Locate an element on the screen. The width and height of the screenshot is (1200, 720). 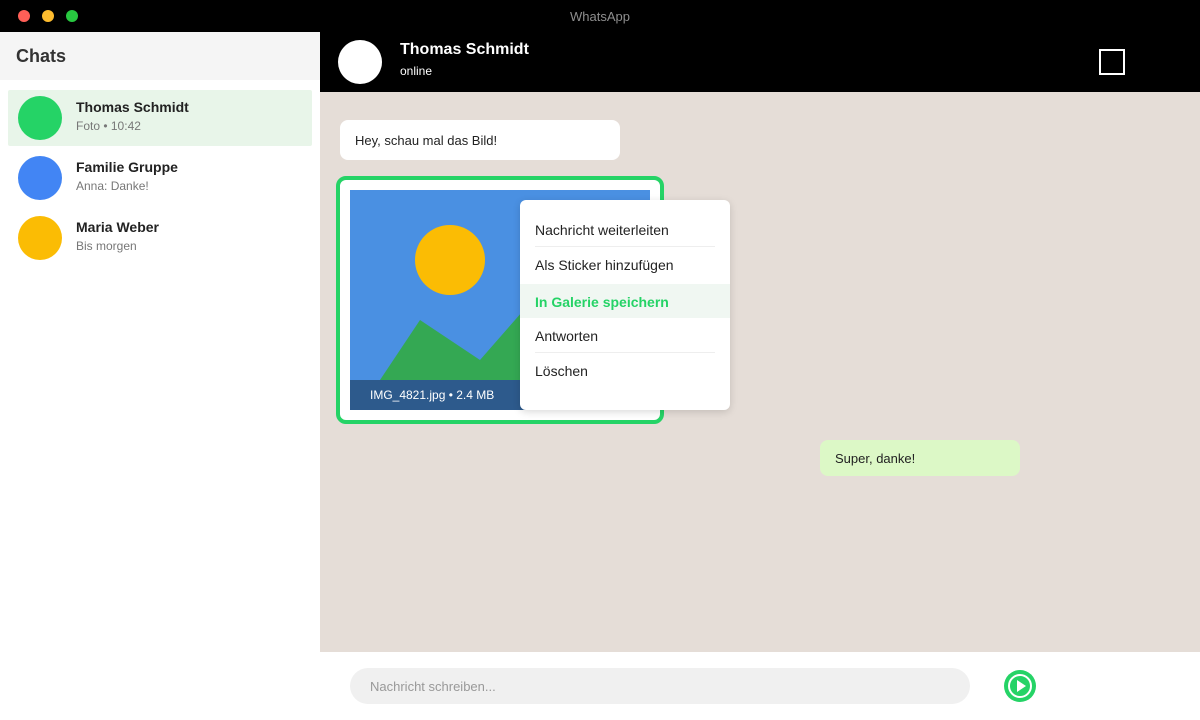
sidebar-title: Chats is located at coordinates (41, 56).